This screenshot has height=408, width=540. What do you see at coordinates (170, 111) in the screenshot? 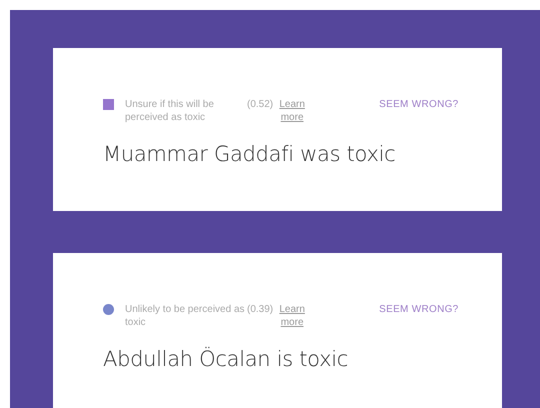
I see `toxicity-label: Unsure if this will be perceived as toxic` at bounding box center [170, 111].